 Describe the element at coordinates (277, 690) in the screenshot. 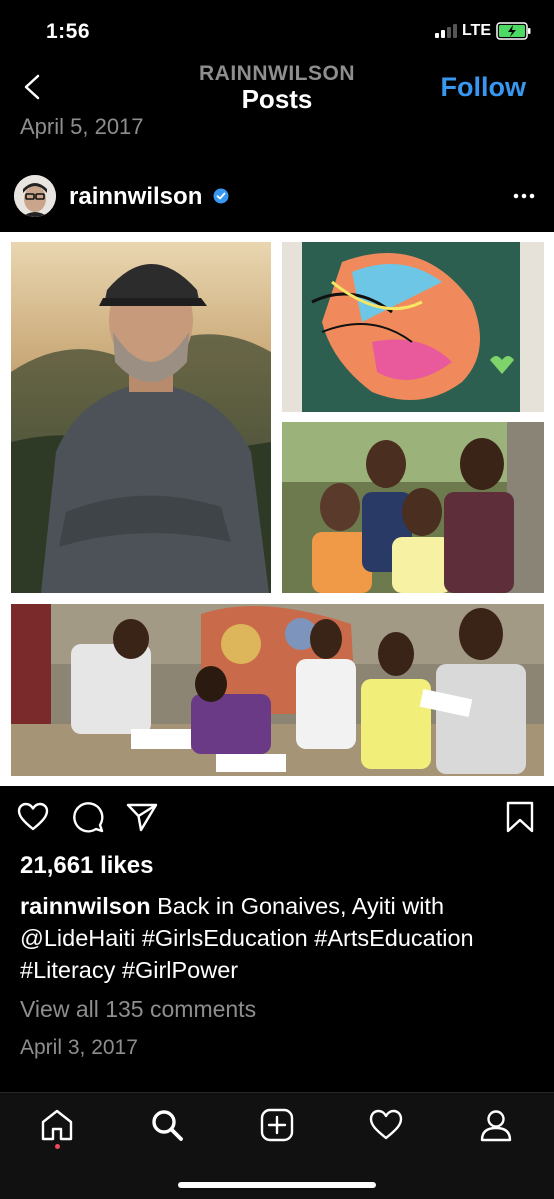

I see `classroom-photo` at that location.